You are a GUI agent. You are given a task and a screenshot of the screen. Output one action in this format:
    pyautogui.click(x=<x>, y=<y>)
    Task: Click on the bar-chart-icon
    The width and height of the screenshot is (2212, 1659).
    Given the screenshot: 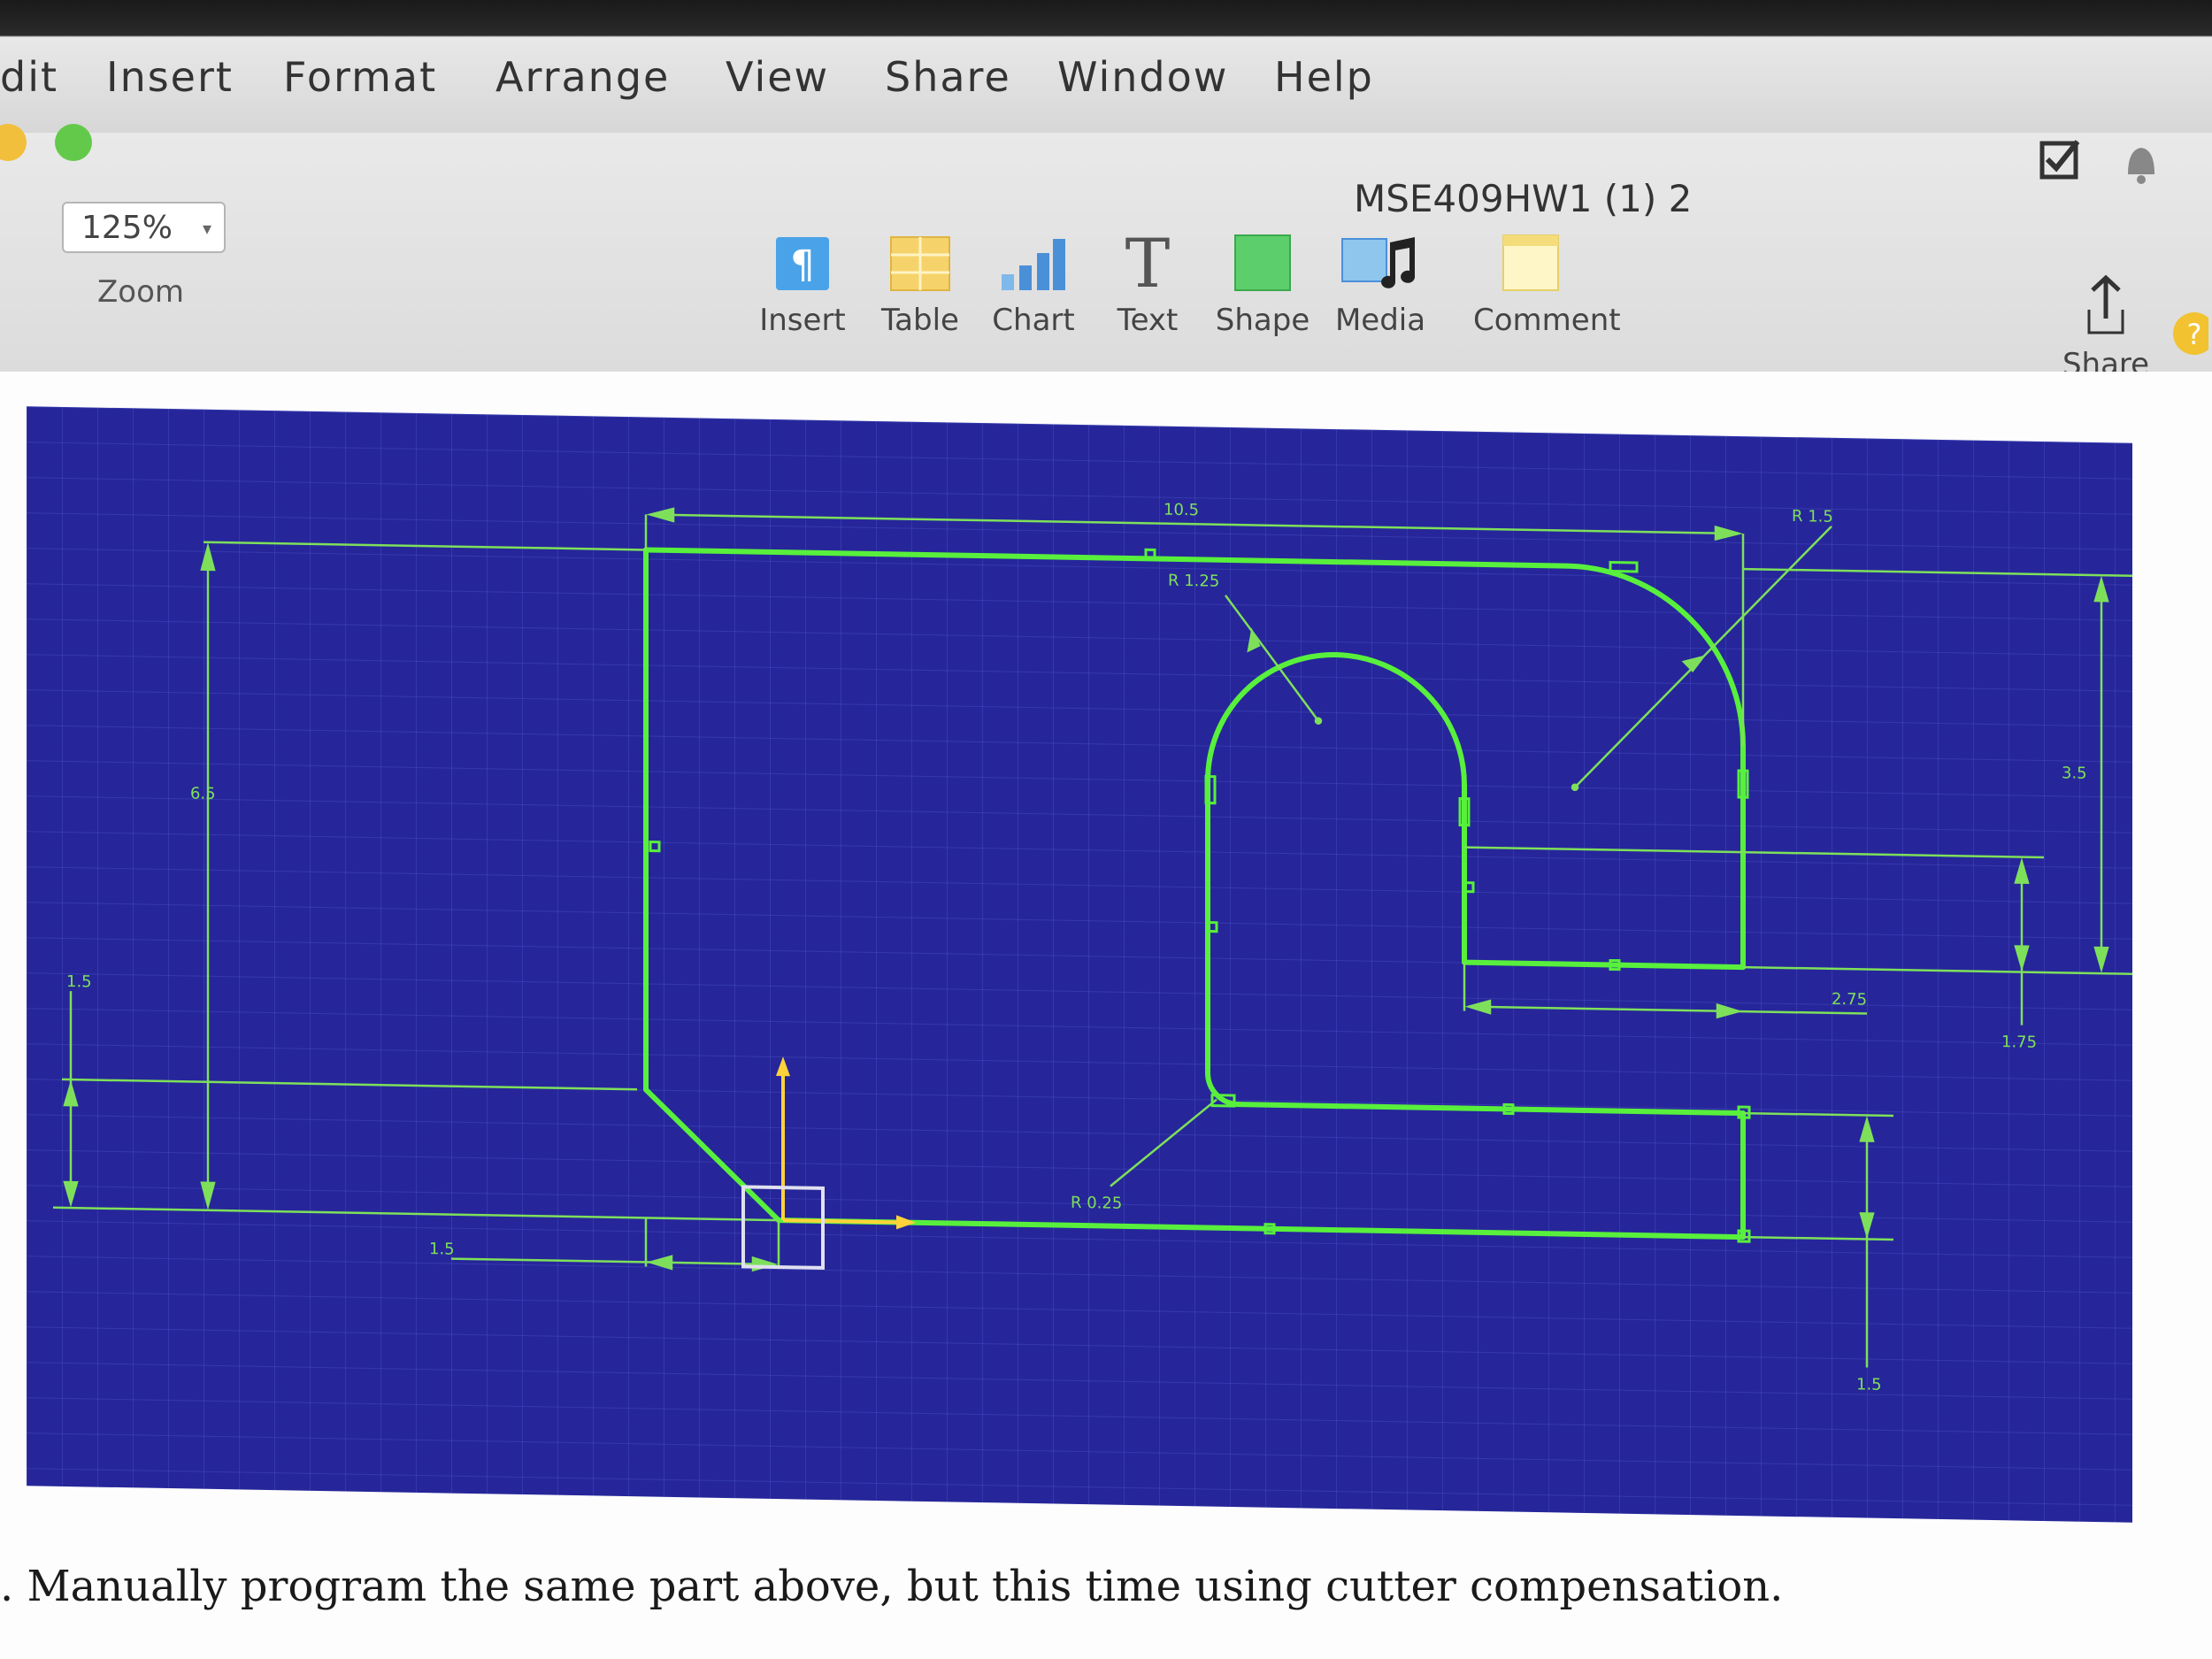 What is the action you would take?
    pyautogui.click(x=1034, y=256)
    